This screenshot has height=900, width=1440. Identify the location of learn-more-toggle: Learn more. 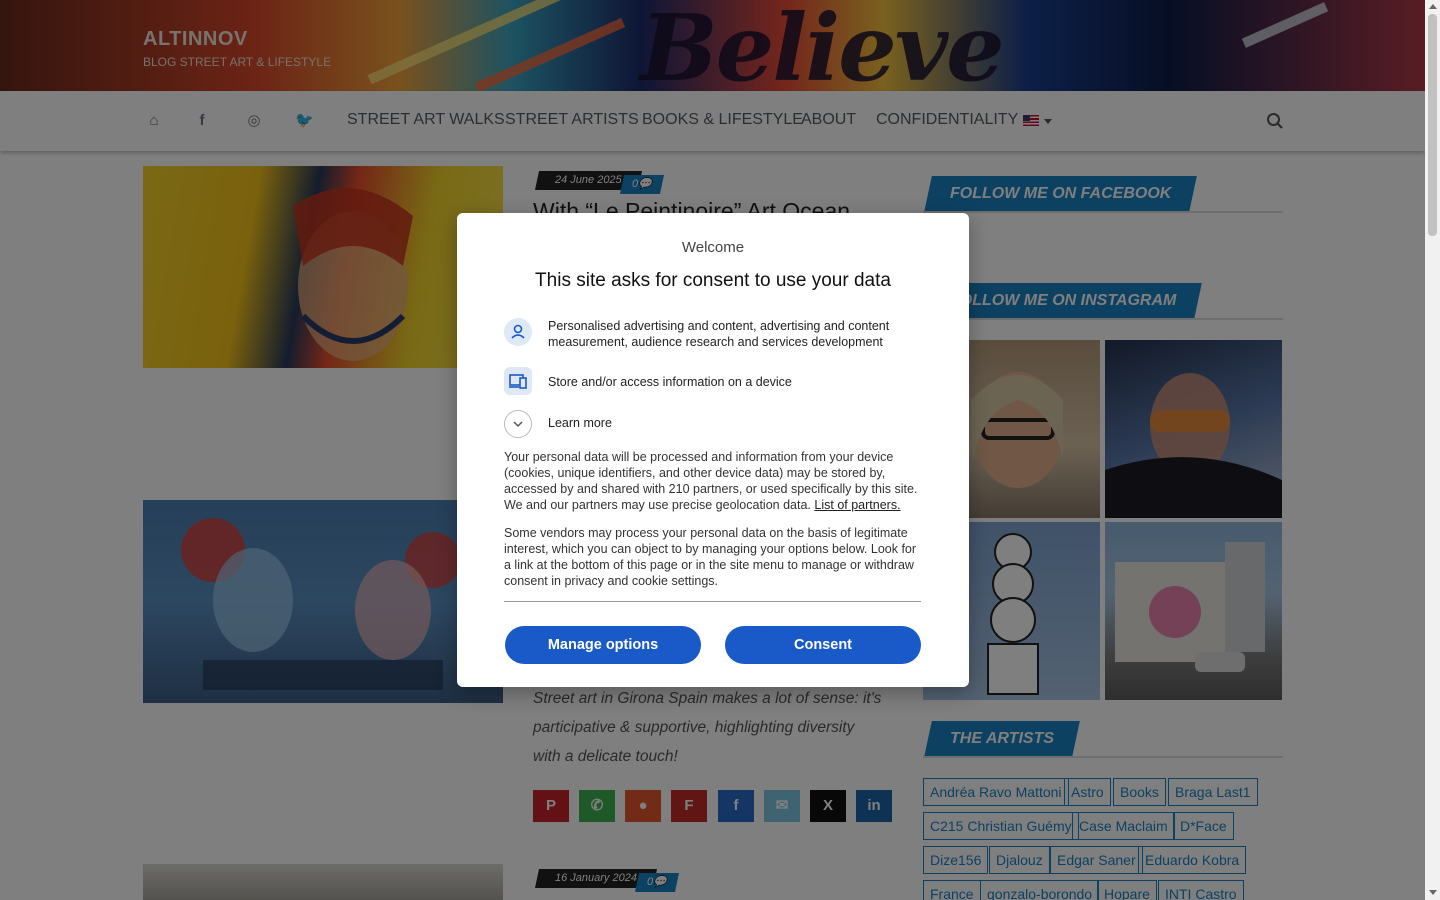
(735, 423).